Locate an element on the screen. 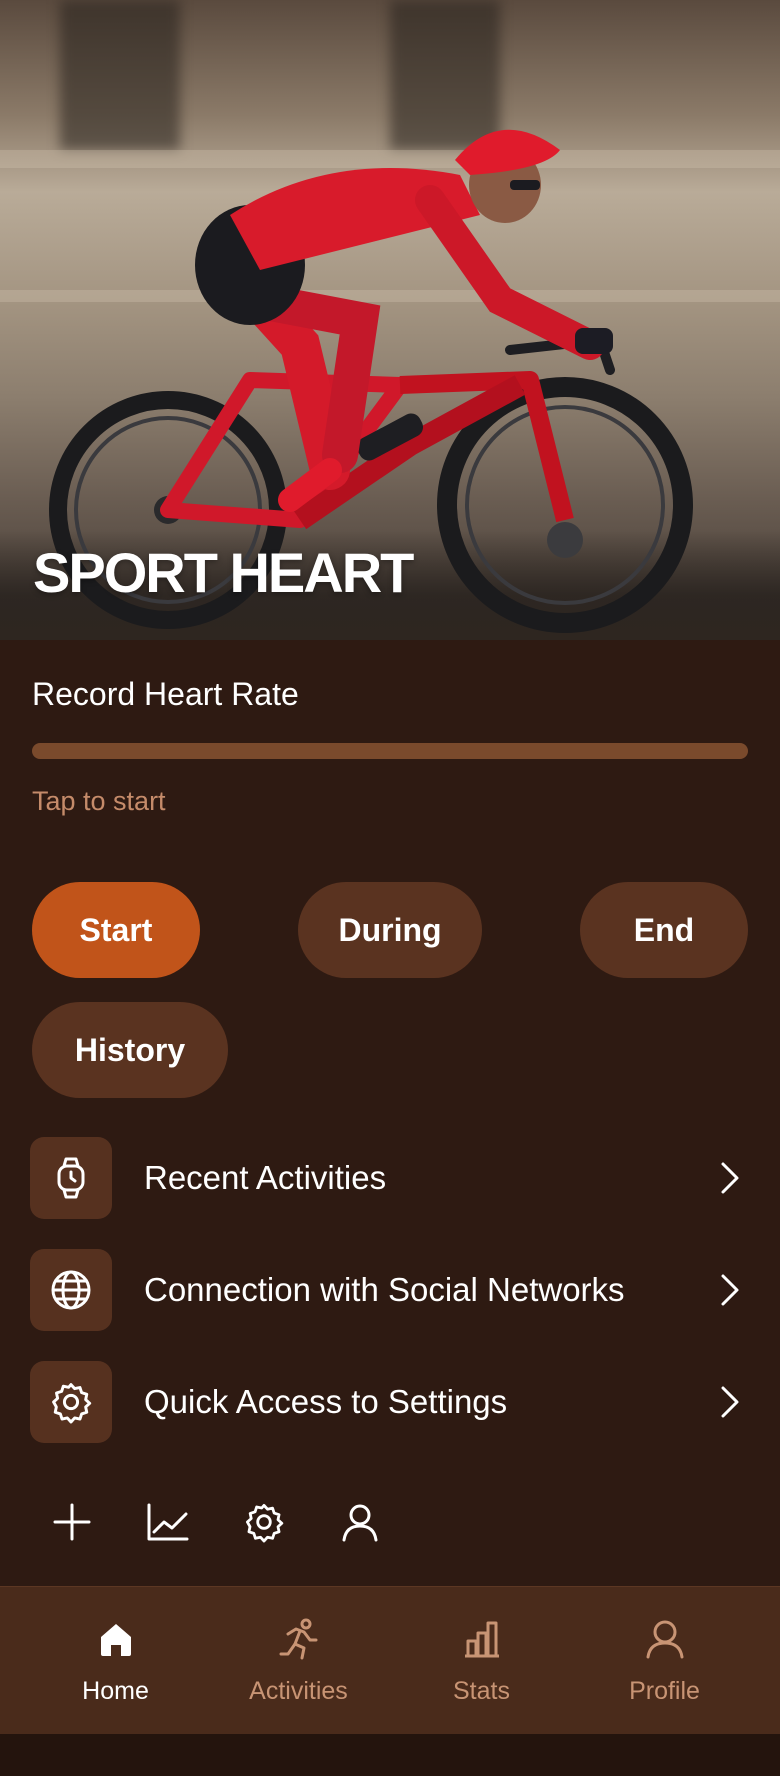 The height and width of the screenshot is (1776, 780). heart-rate-progress-bar is located at coordinates (390, 751).